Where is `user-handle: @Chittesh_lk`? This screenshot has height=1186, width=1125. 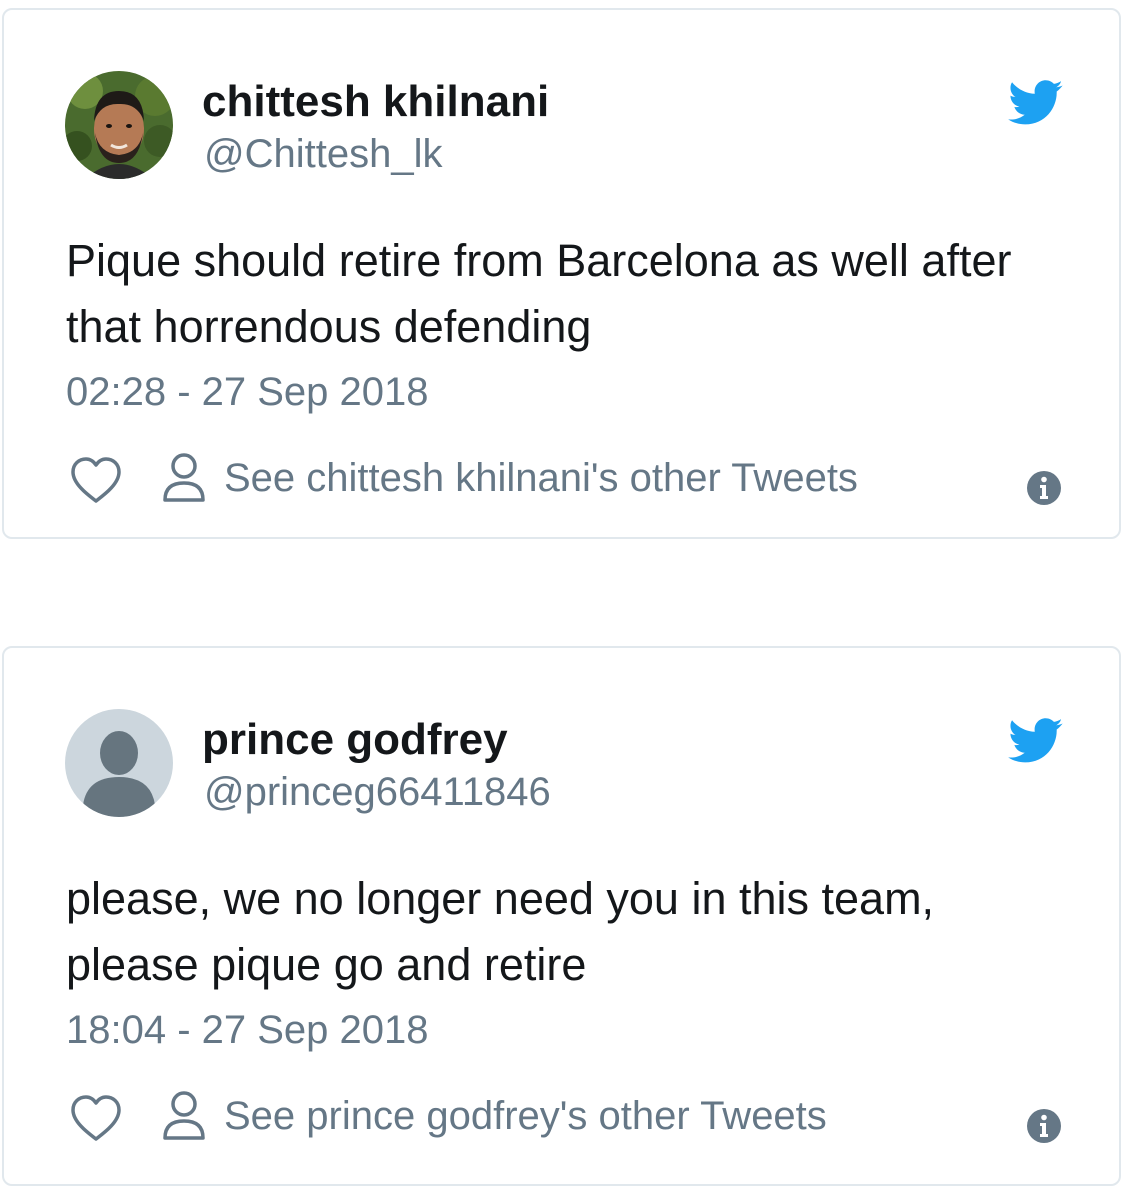 user-handle: @Chittesh_lk is located at coordinates (323, 154).